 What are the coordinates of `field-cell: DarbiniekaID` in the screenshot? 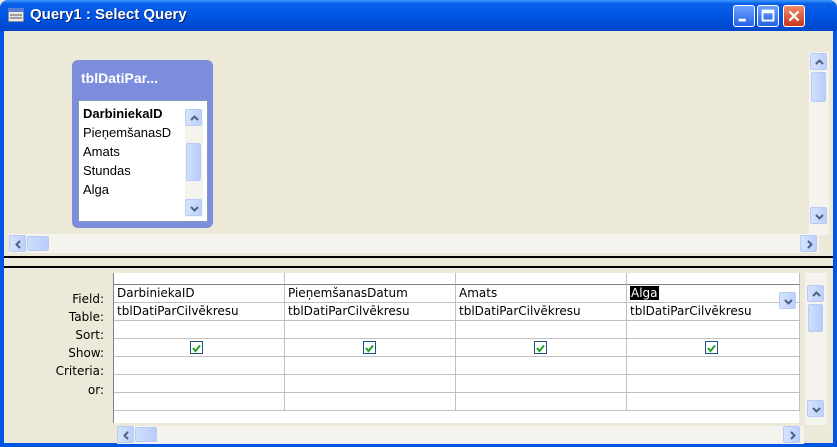 It's located at (199, 294).